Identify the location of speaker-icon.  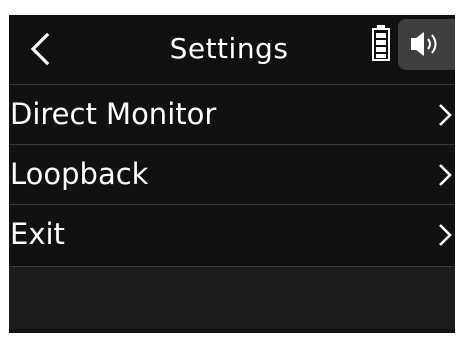
(424, 44).